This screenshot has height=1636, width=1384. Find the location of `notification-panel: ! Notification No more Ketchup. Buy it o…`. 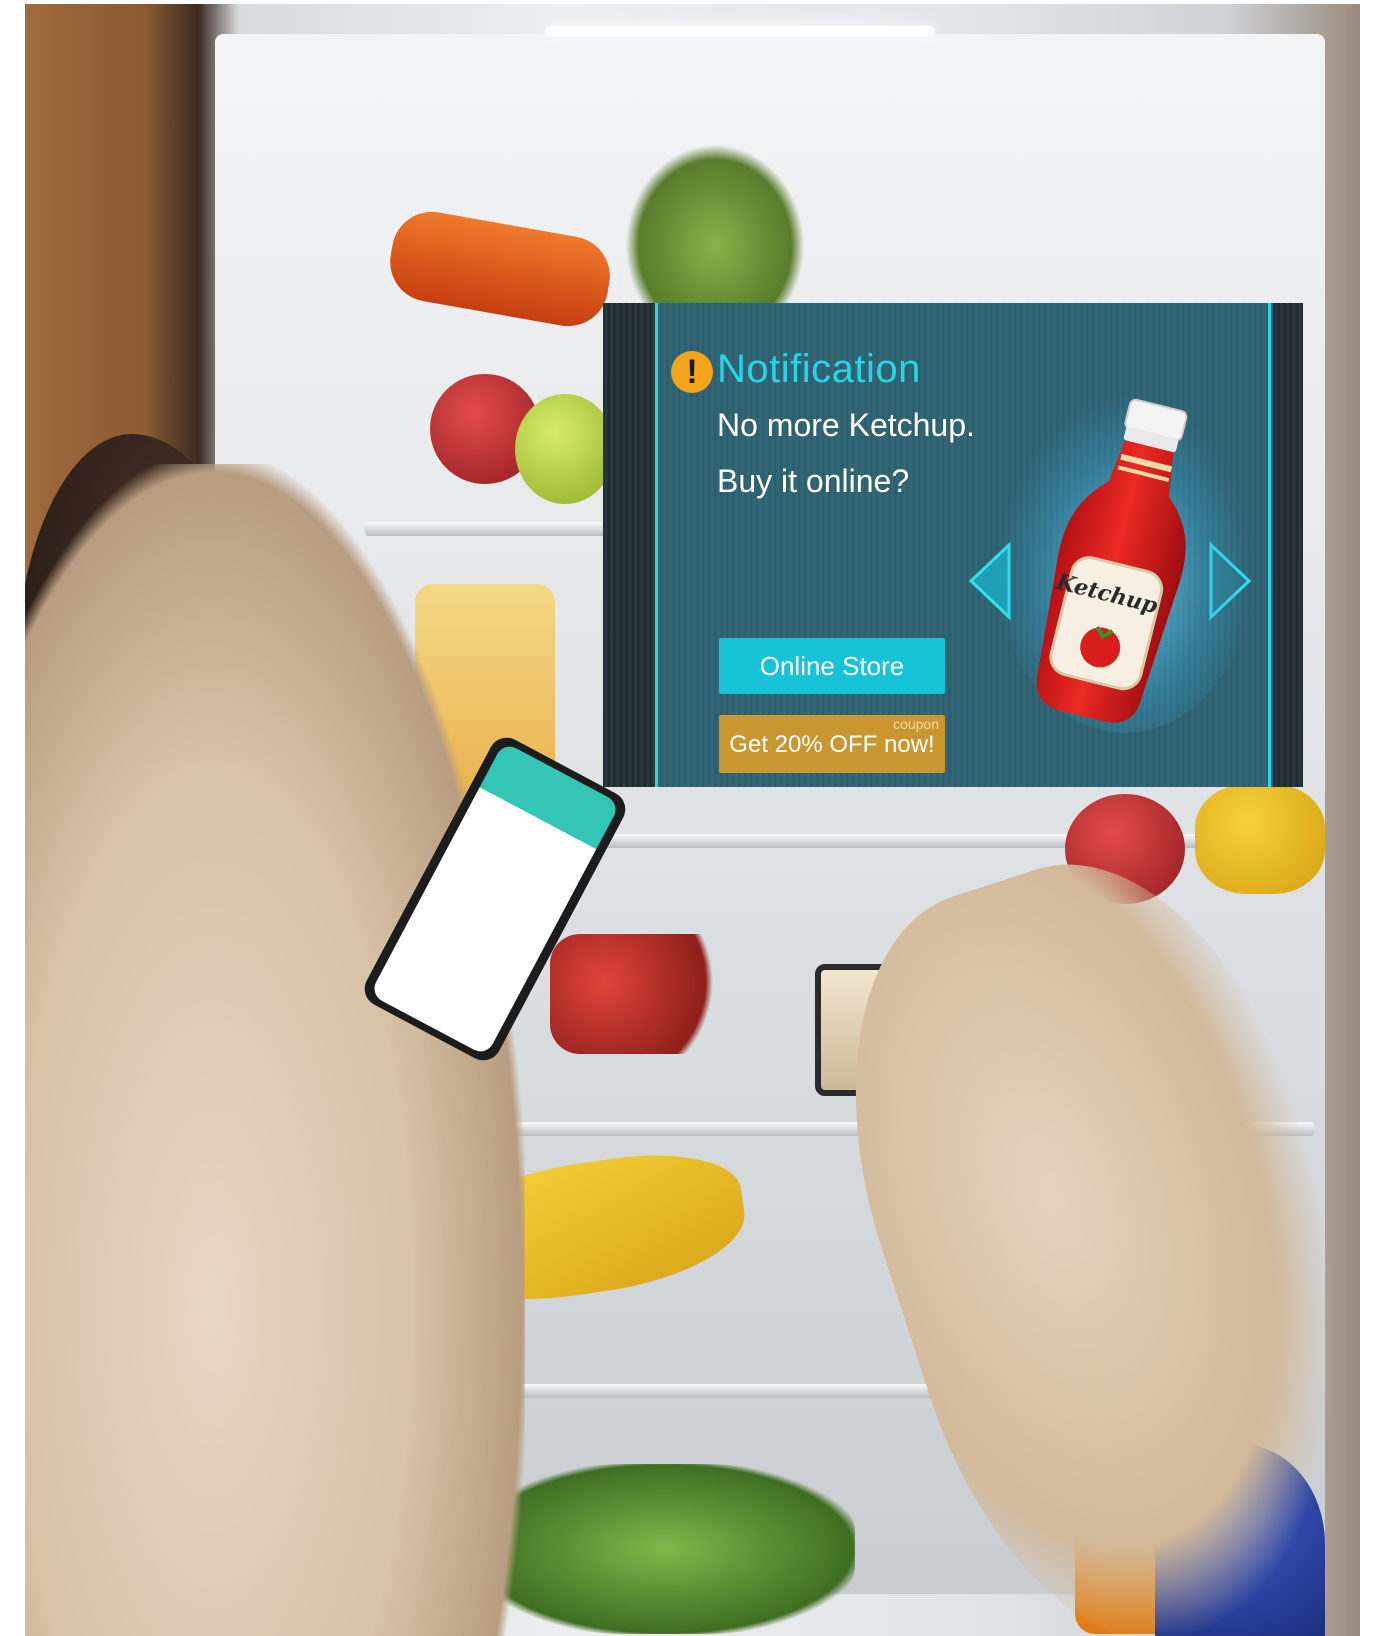

notification-panel: ! Notification No more Ketchup. Buy it o… is located at coordinates (953, 545).